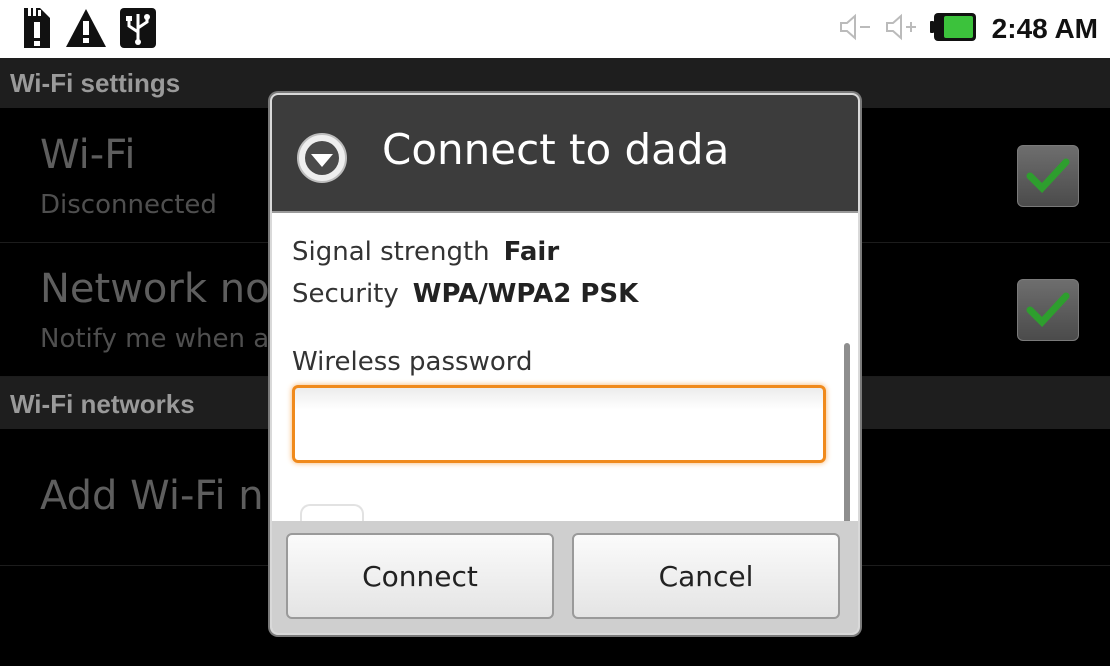 The width and height of the screenshot is (1110, 666). Describe the element at coordinates (556, 149) in the screenshot. I see `dialog-title: Connect to dada` at that location.